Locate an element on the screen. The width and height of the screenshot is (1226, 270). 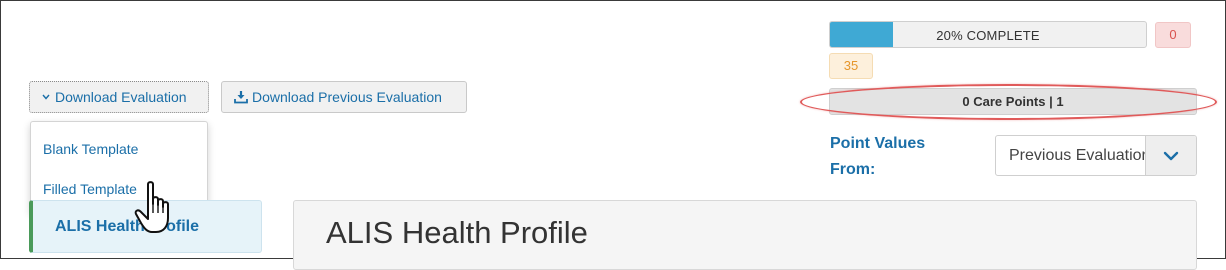
point-values-label-line1: Point Values is located at coordinates (878, 143).